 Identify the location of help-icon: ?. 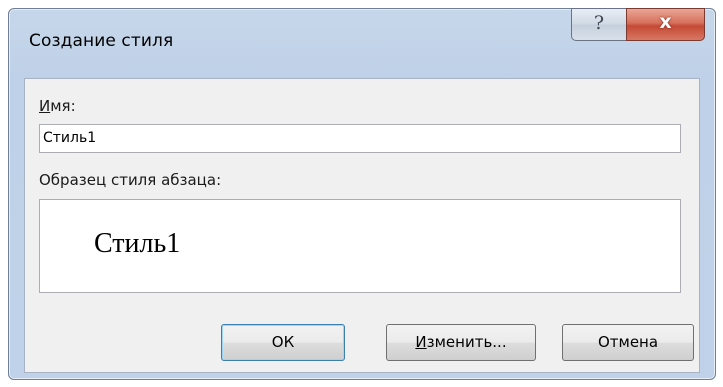
(599, 23).